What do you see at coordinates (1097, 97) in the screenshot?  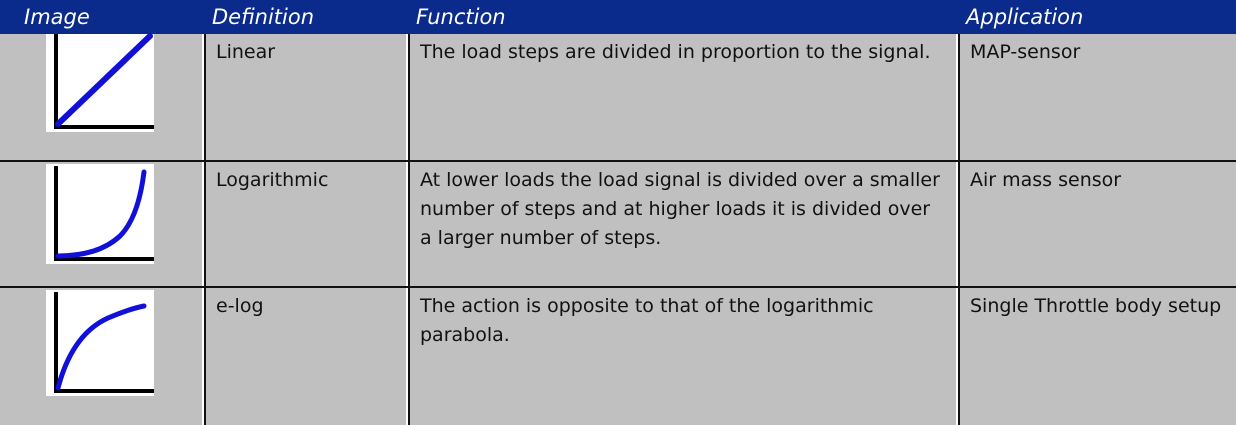 I see `row-application: MAP-sensor` at bounding box center [1097, 97].